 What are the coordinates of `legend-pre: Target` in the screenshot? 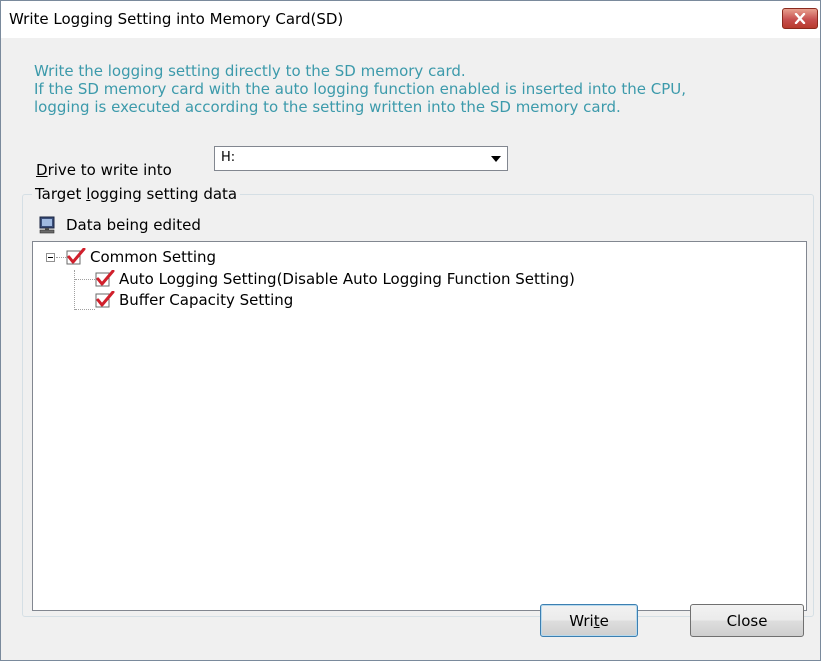 It's located at (61, 194).